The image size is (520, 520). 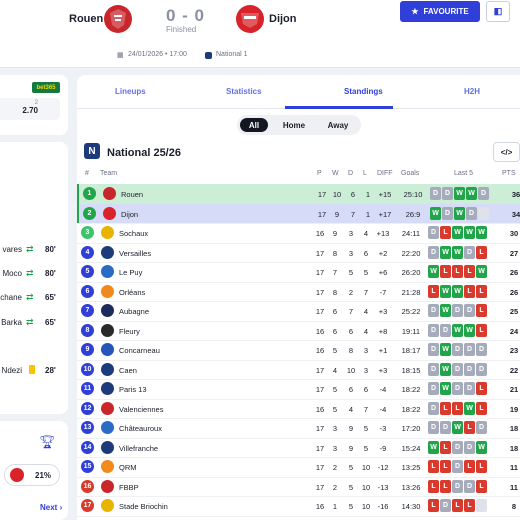 What do you see at coordinates (32, 475) in the screenshot?
I see `win-probability: 21%` at bounding box center [32, 475].